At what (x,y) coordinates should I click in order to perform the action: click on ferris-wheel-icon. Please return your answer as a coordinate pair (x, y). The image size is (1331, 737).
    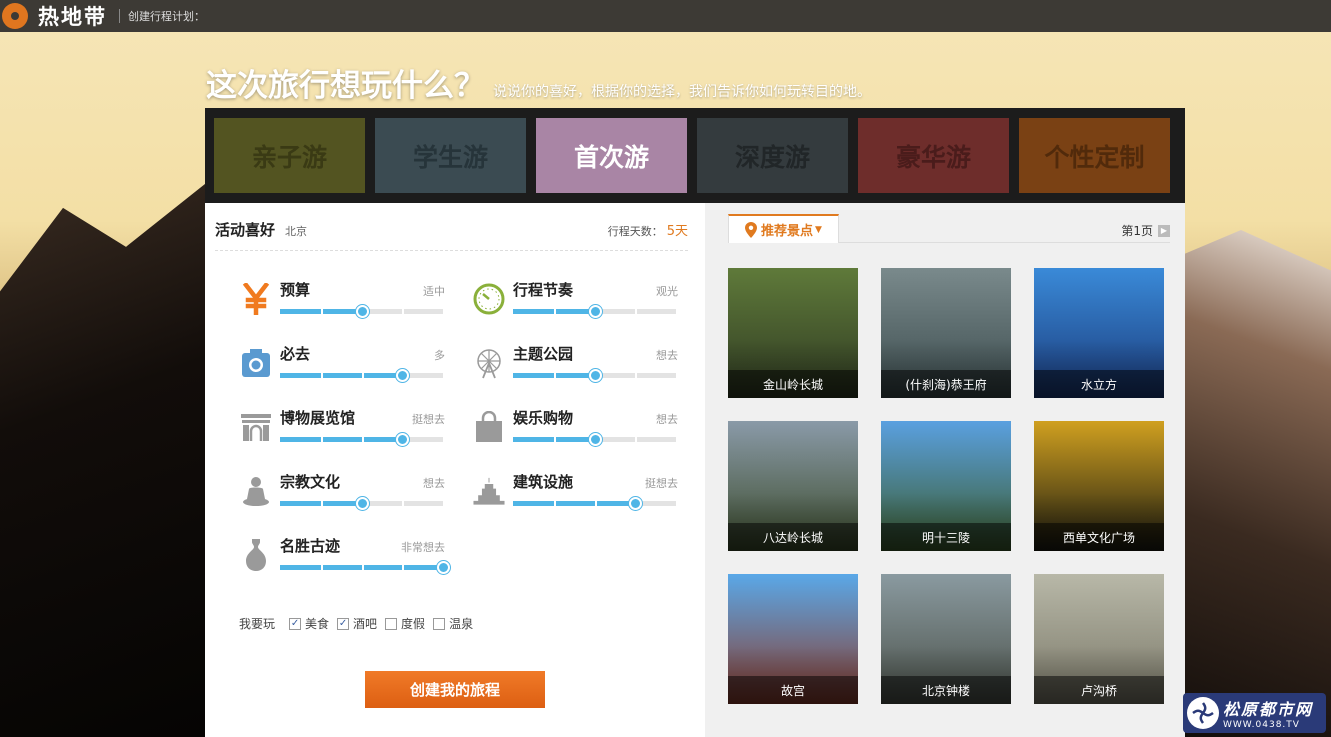
    Looking at the image, I should click on (489, 363).